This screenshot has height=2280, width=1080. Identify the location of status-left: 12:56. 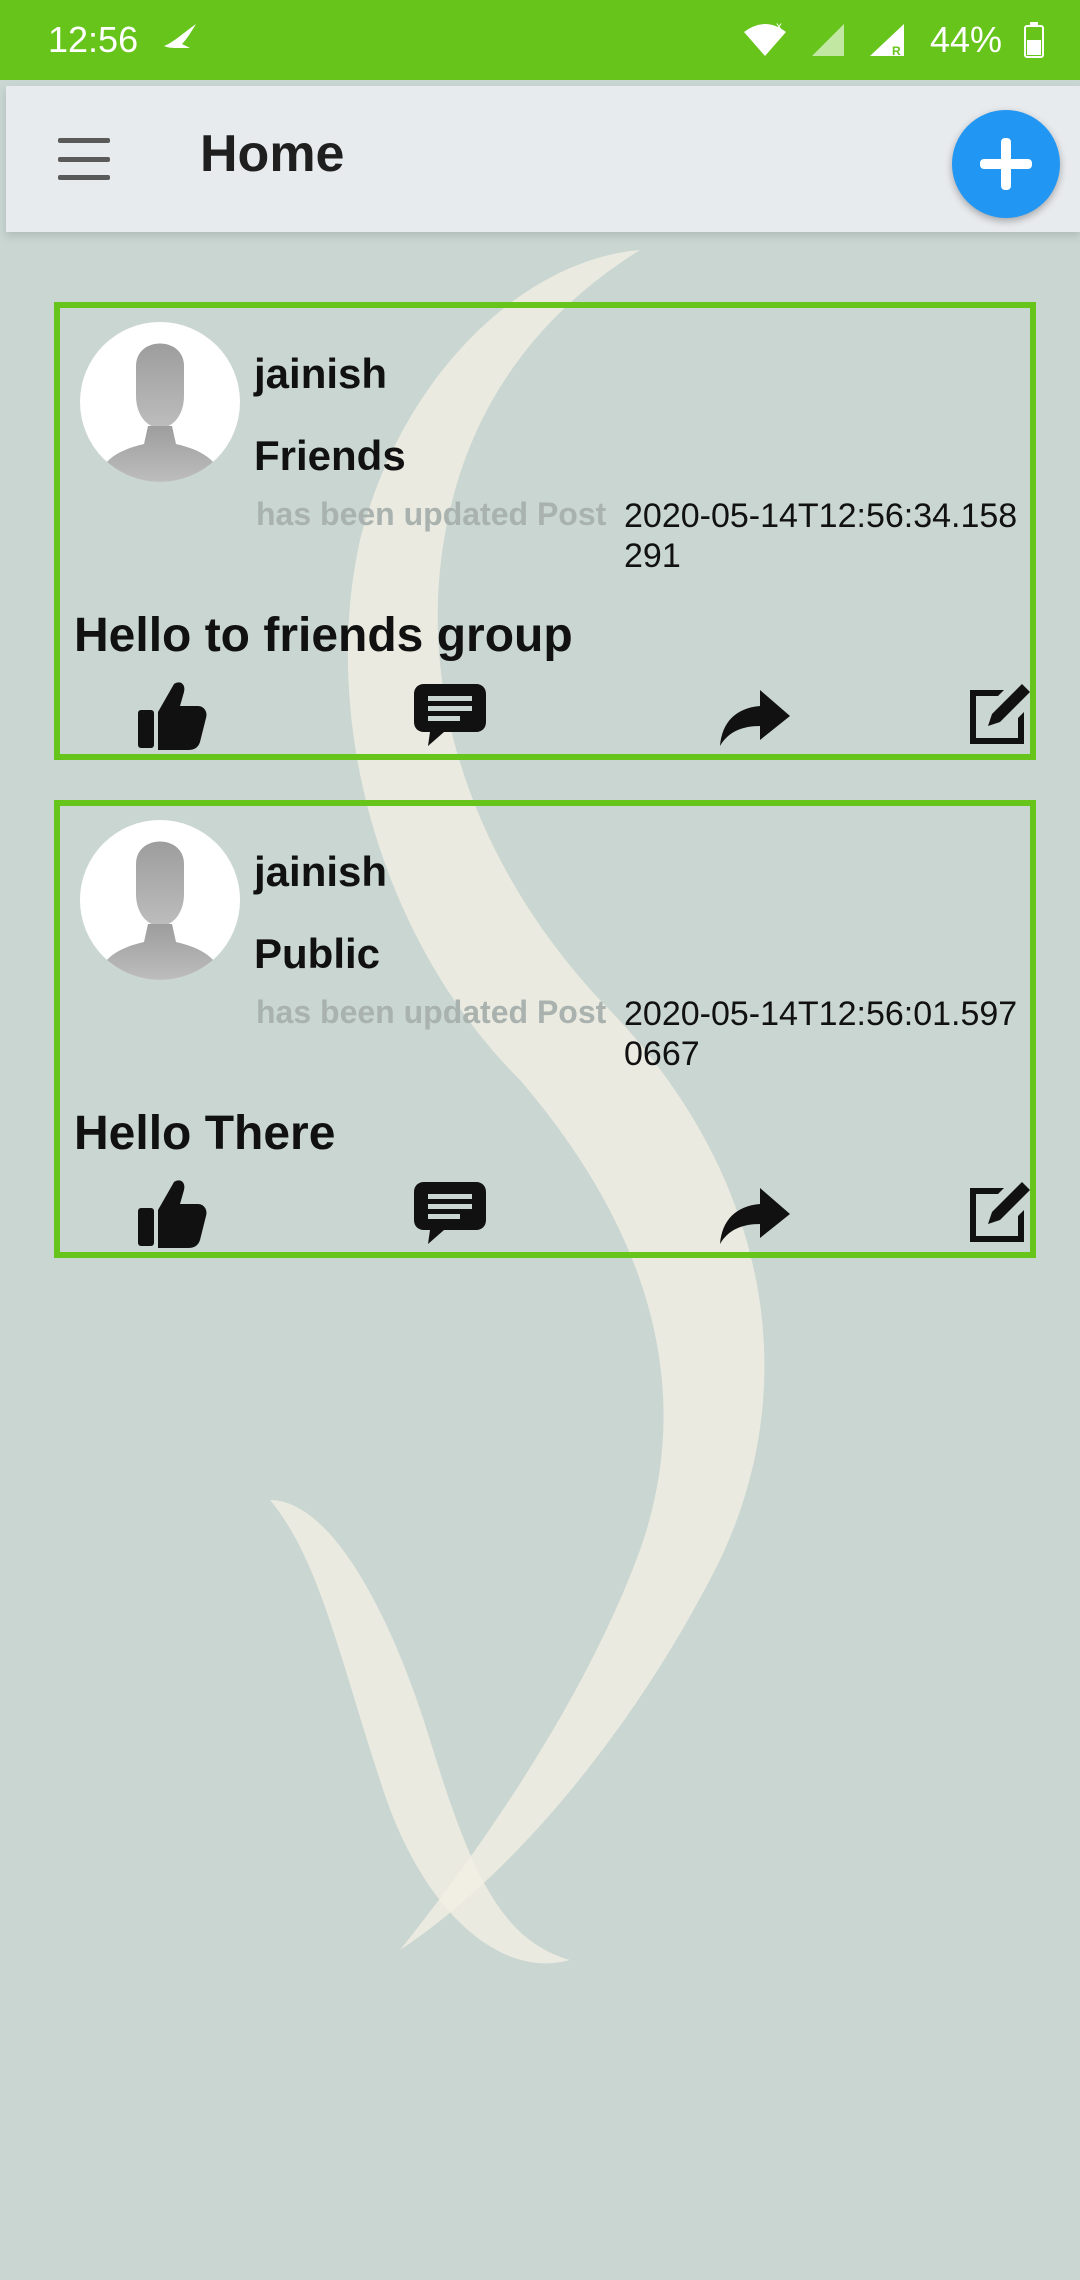
(124, 40).